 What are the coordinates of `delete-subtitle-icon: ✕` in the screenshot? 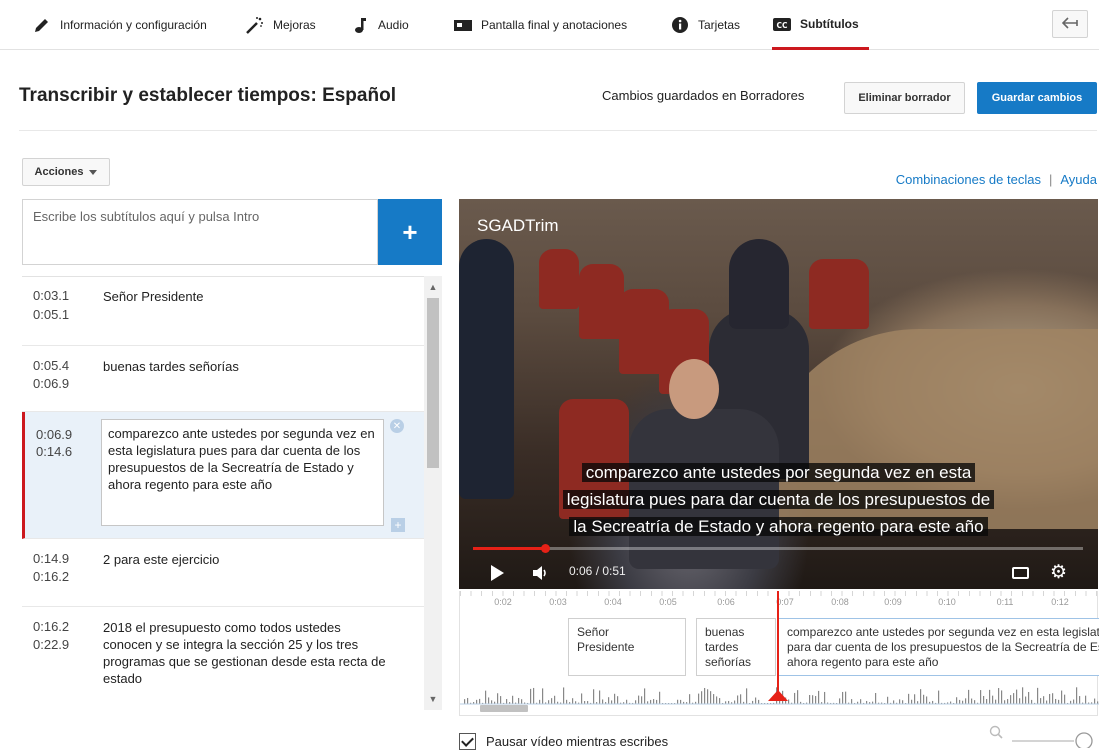 It's located at (397, 426).